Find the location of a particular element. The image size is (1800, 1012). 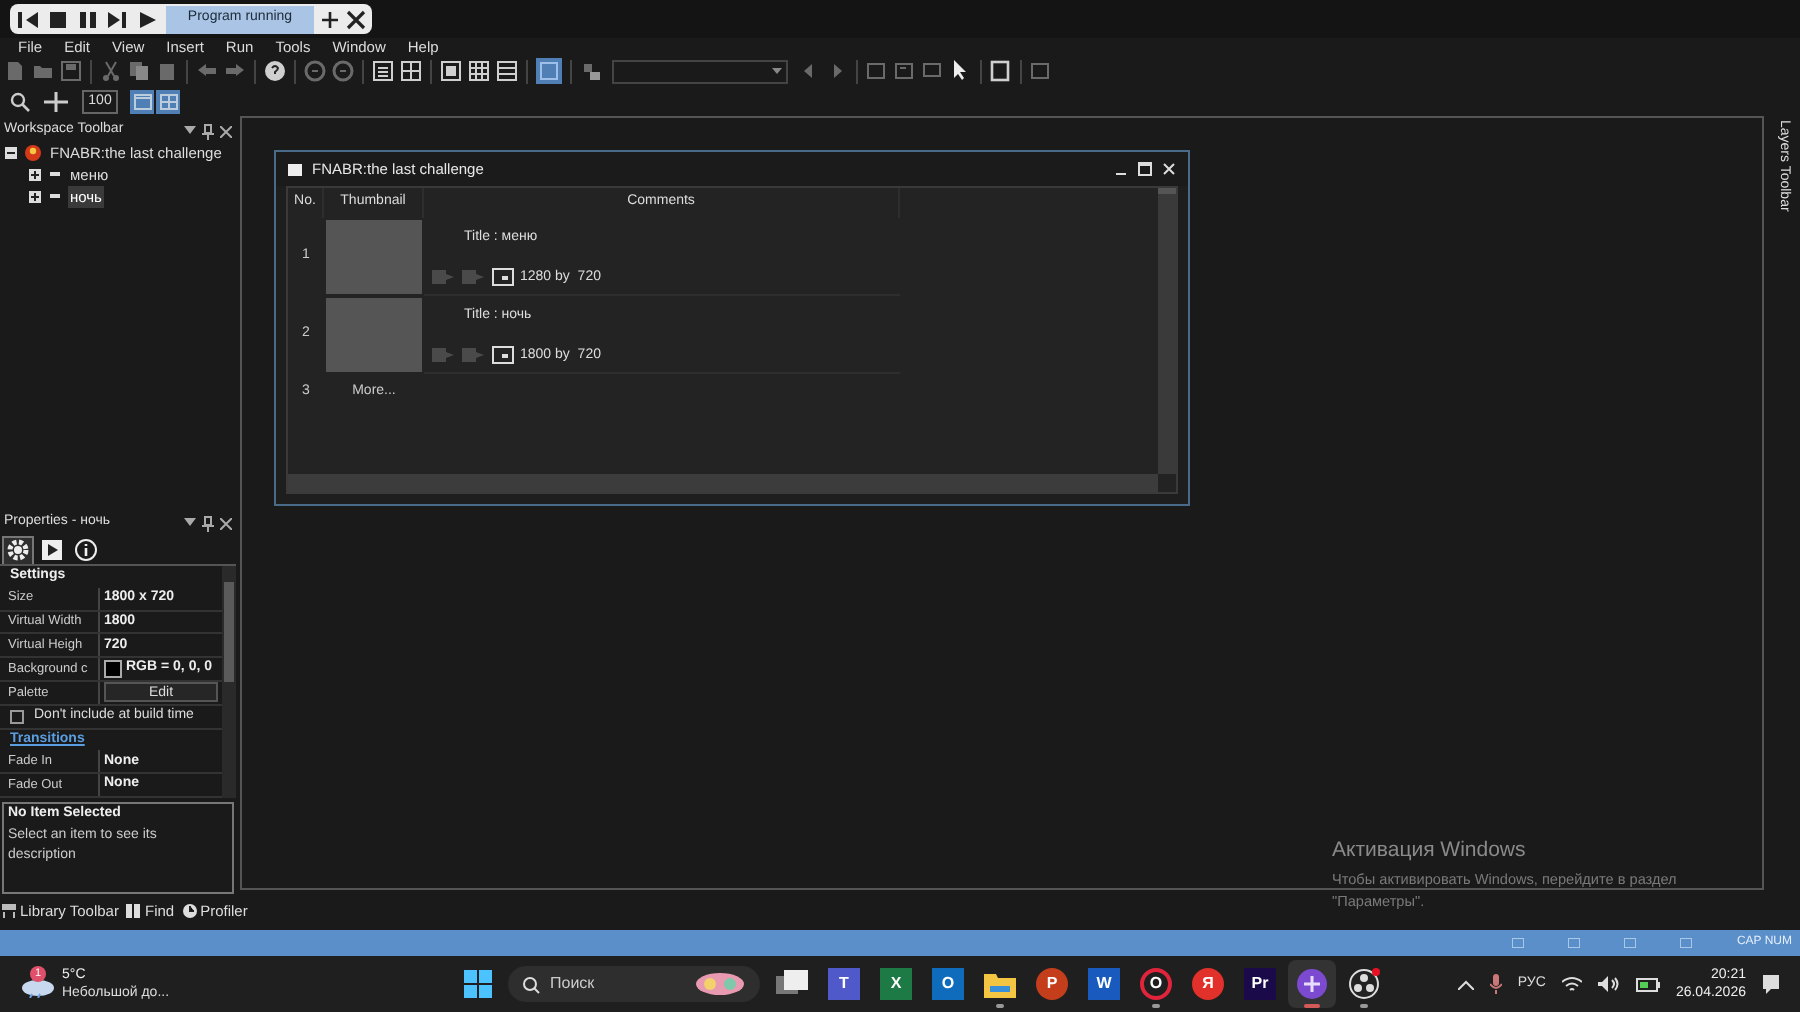

word-icon: W is located at coordinates (1104, 984).